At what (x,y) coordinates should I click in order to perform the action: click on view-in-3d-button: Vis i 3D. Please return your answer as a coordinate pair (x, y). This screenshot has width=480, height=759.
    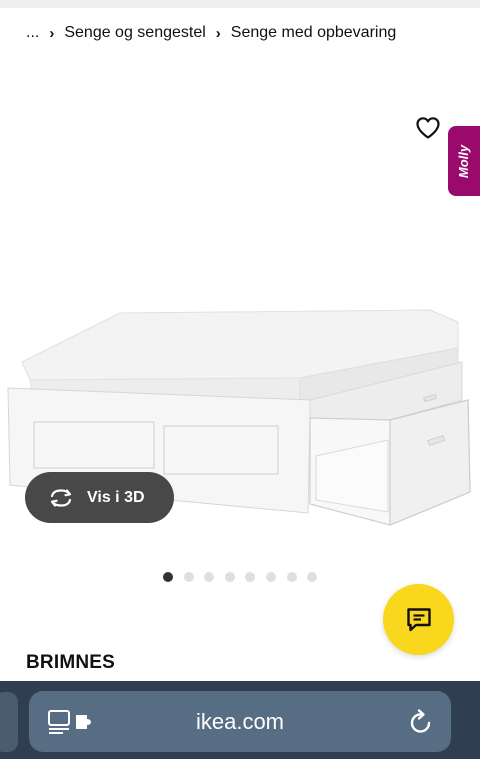
    Looking at the image, I should click on (99, 497).